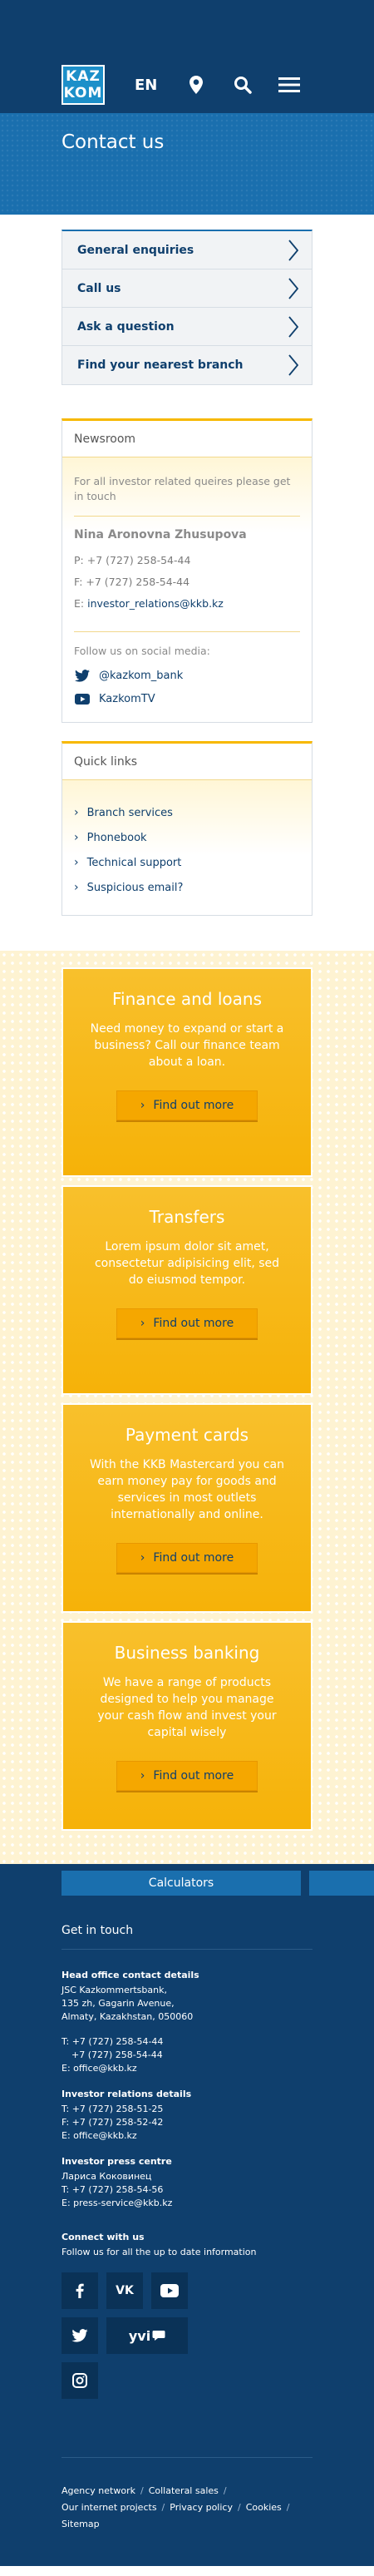  What do you see at coordinates (98, 2490) in the screenshot?
I see `footer-link-agency-network: Agency network` at bounding box center [98, 2490].